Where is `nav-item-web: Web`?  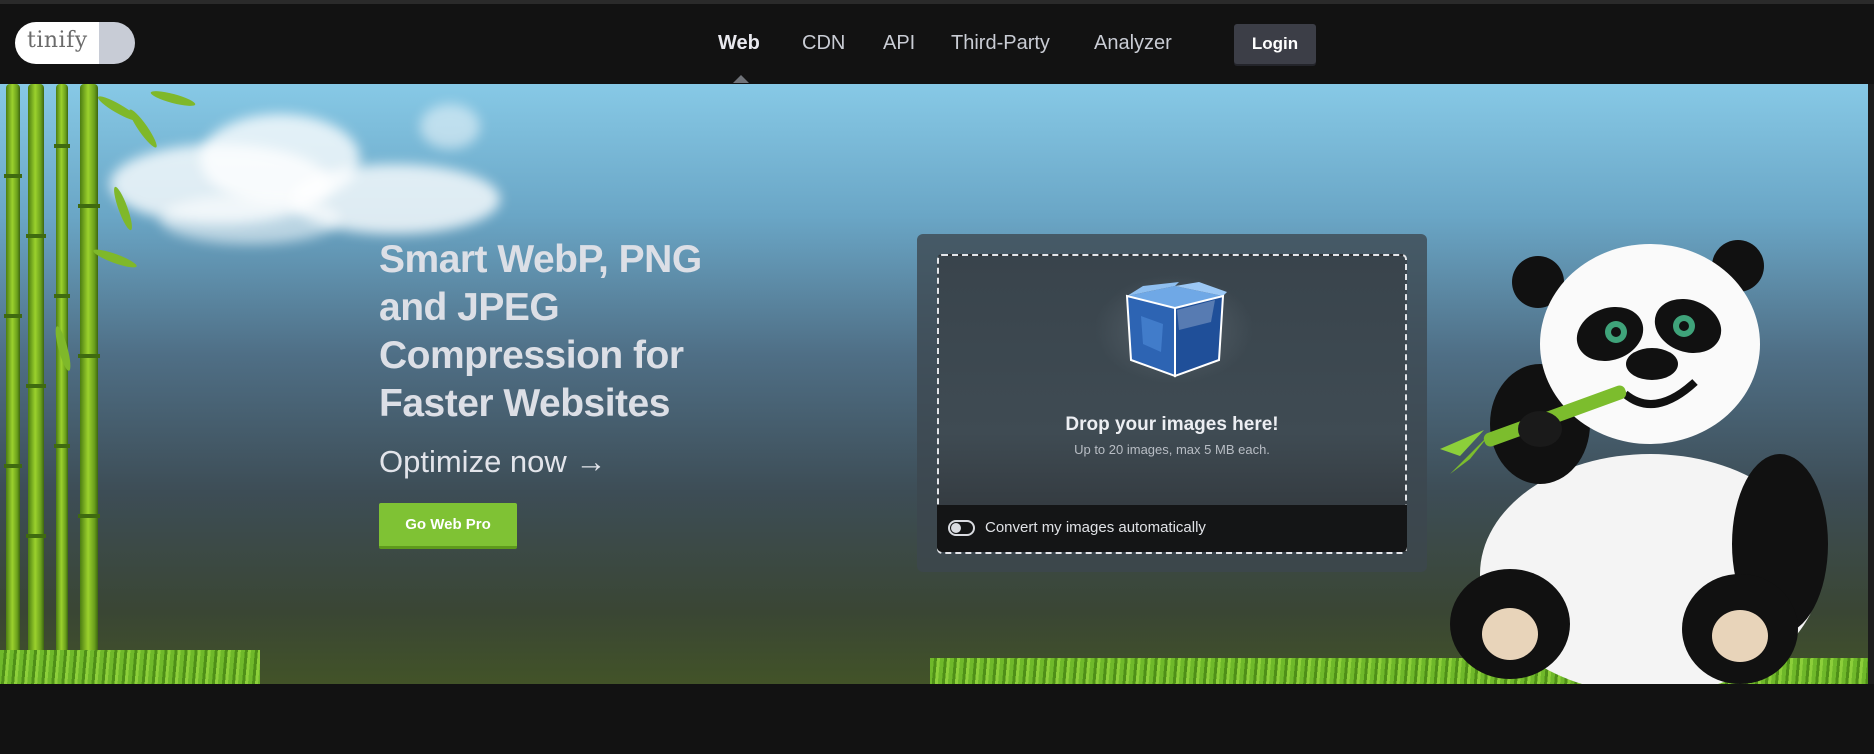
nav-item-web: Web is located at coordinates (739, 43).